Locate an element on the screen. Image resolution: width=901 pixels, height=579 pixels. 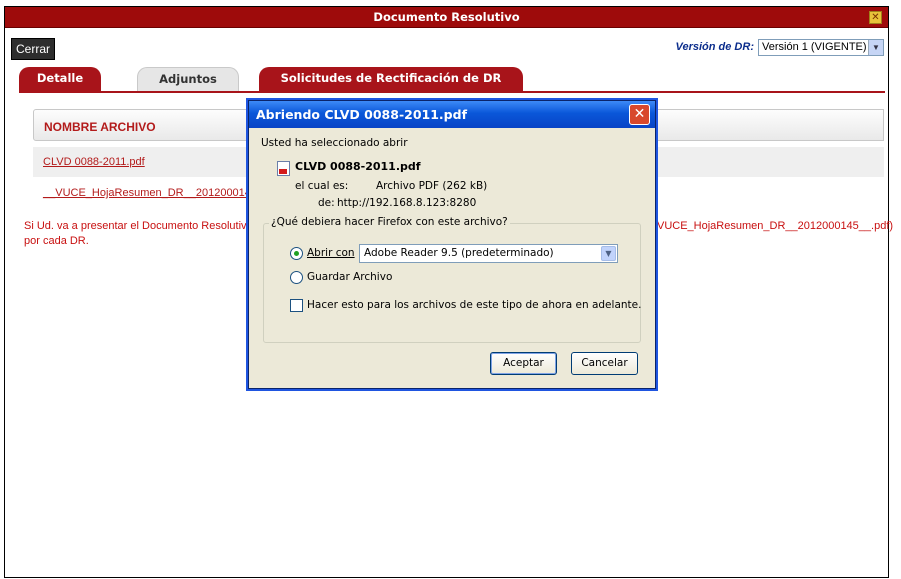
dialog-title: Abriendo CLVD 0088-2011.pdf is located at coordinates (362, 114).